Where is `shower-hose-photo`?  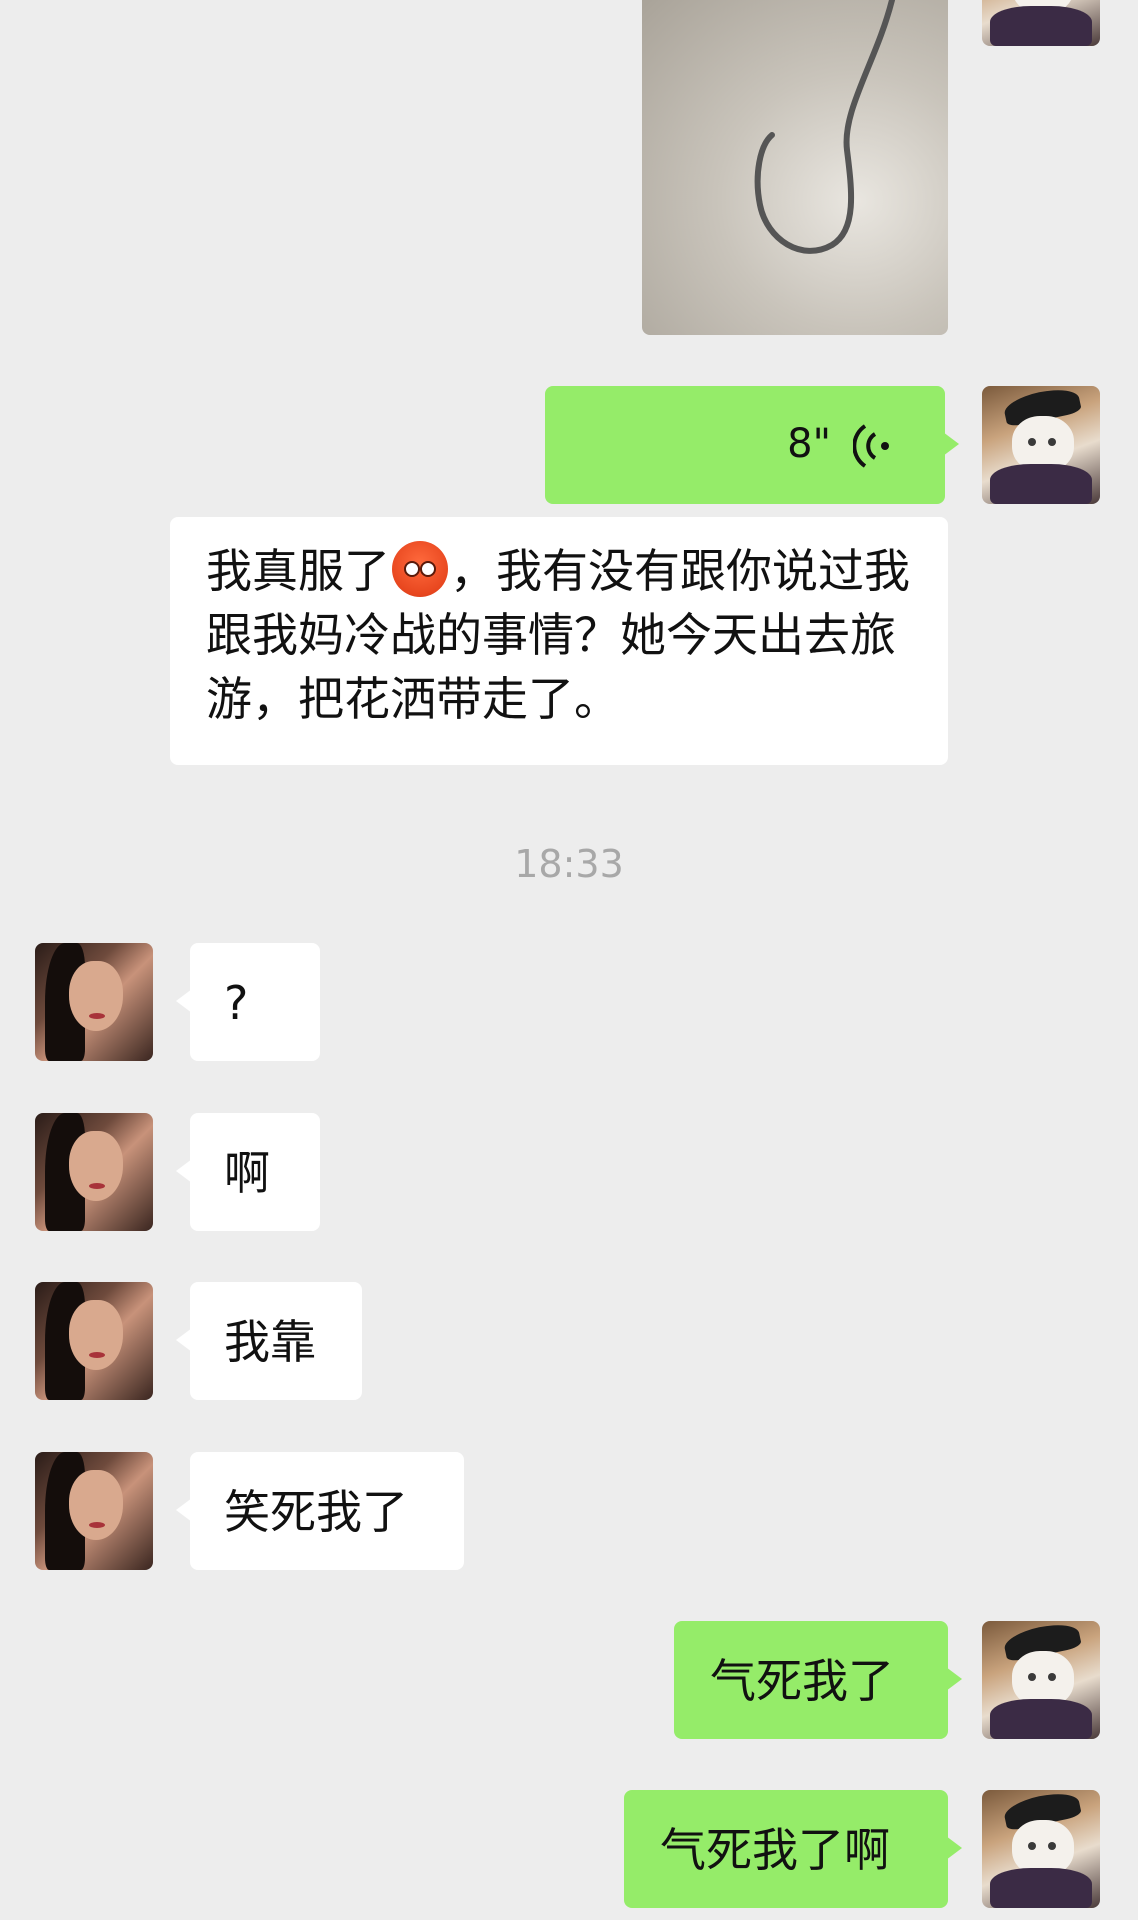
shower-hose-photo is located at coordinates (795, 167).